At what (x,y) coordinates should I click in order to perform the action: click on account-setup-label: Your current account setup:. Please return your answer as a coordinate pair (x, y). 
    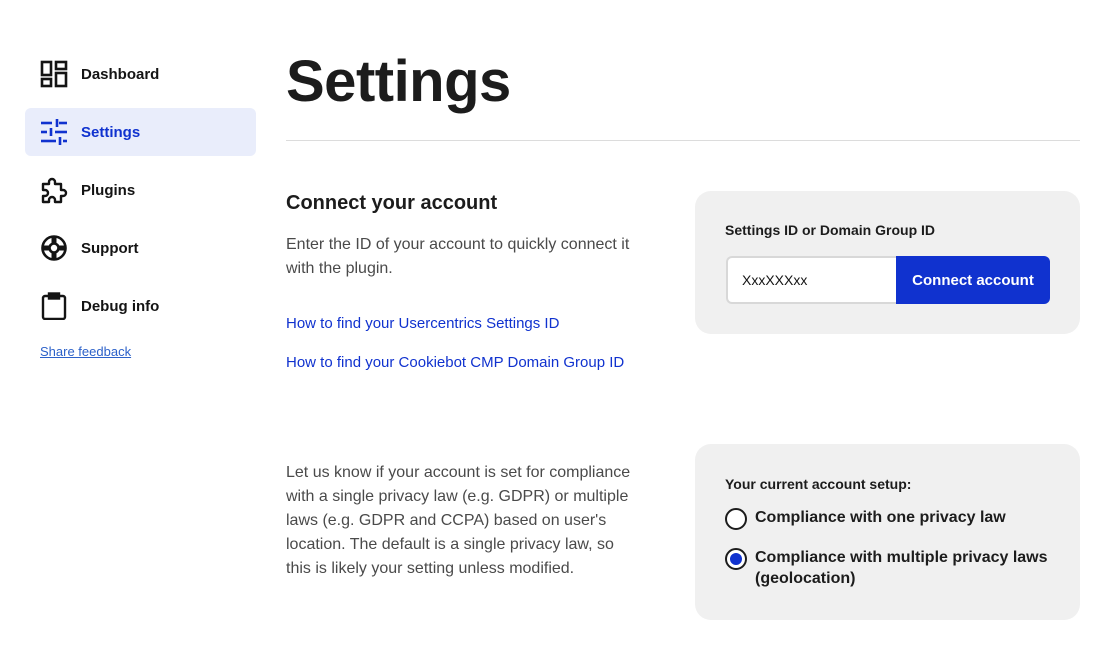
    Looking at the image, I should click on (818, 484).